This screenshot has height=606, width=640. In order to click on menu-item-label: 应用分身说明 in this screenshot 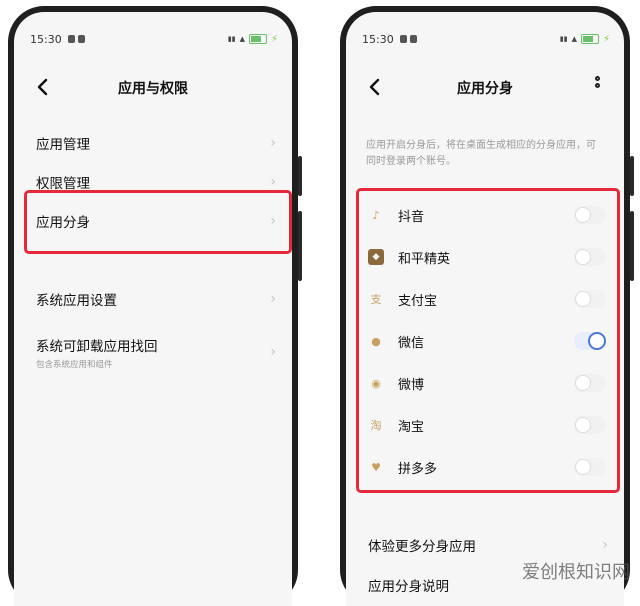, I will do `click(408, 587)`.